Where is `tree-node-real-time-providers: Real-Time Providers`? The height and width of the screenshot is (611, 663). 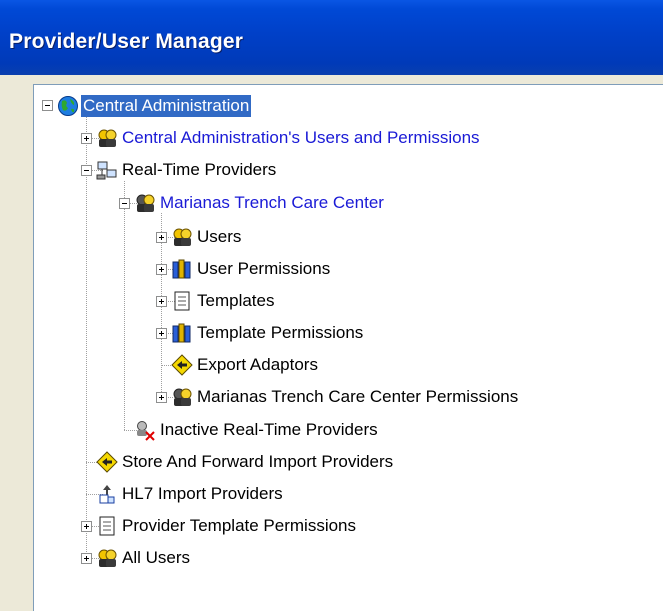 tree-node-real-time-providers: Real-Time Providers is located at coordinates (199, 170).